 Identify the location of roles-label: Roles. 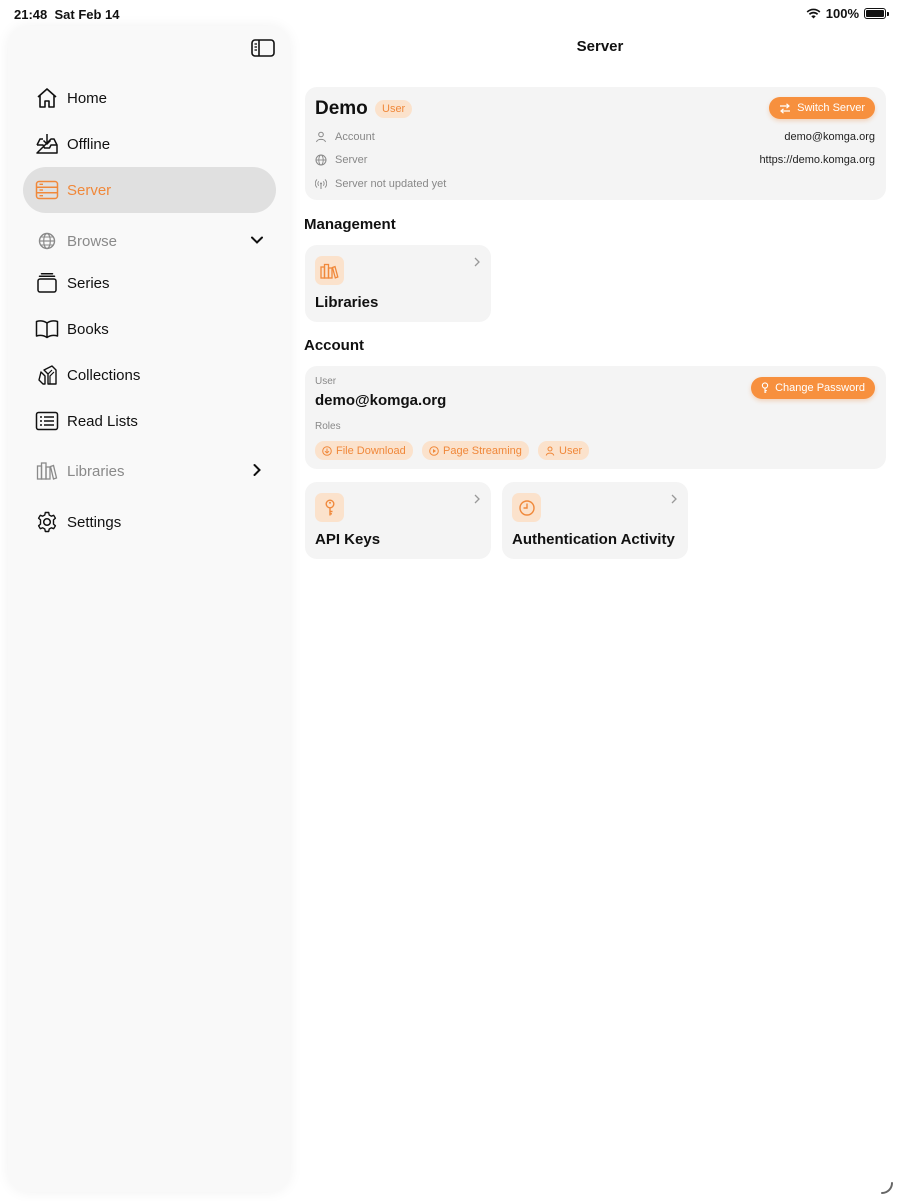
(328, 426).